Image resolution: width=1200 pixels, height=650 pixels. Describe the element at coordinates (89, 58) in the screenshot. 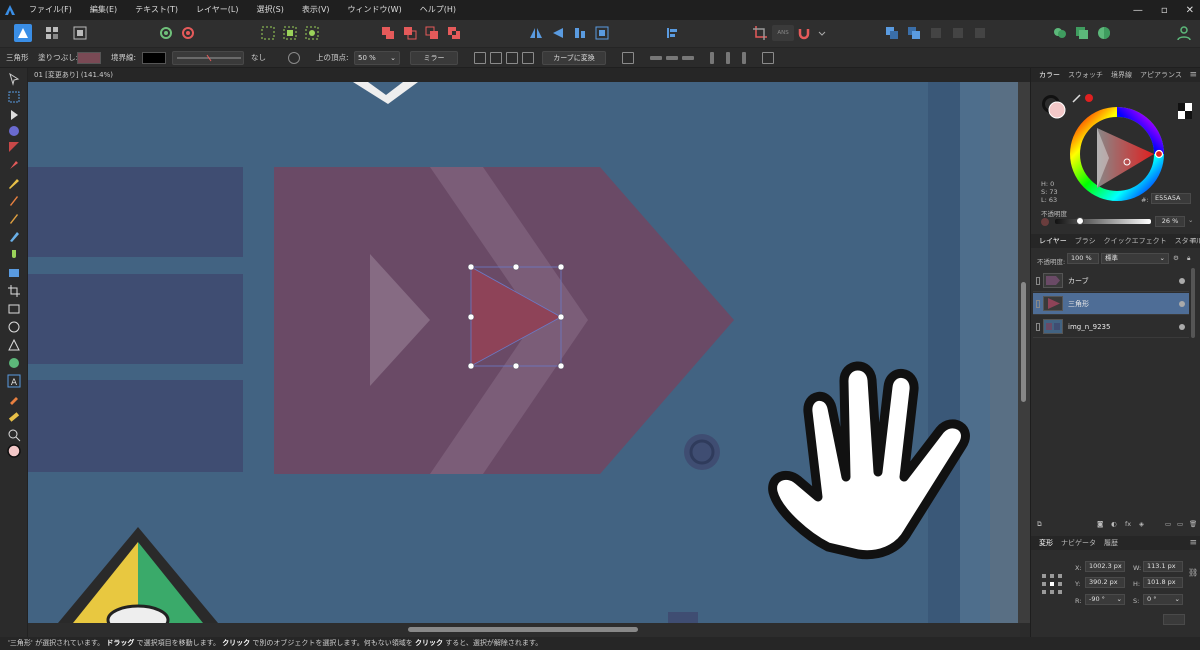

I see `fill-color-swatch` at that location.